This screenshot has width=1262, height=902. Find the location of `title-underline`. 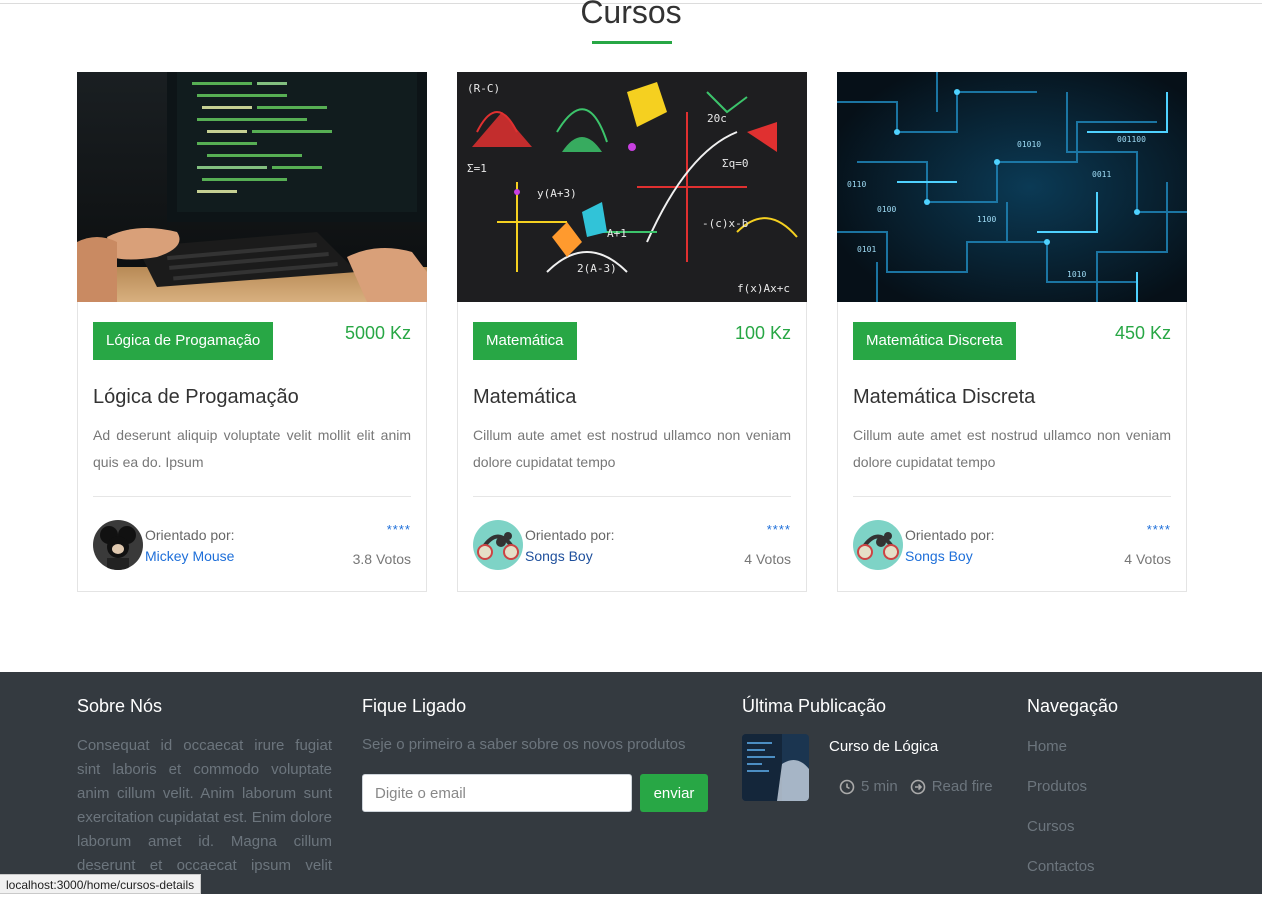

title-underline is located at coordinates (632, 42).